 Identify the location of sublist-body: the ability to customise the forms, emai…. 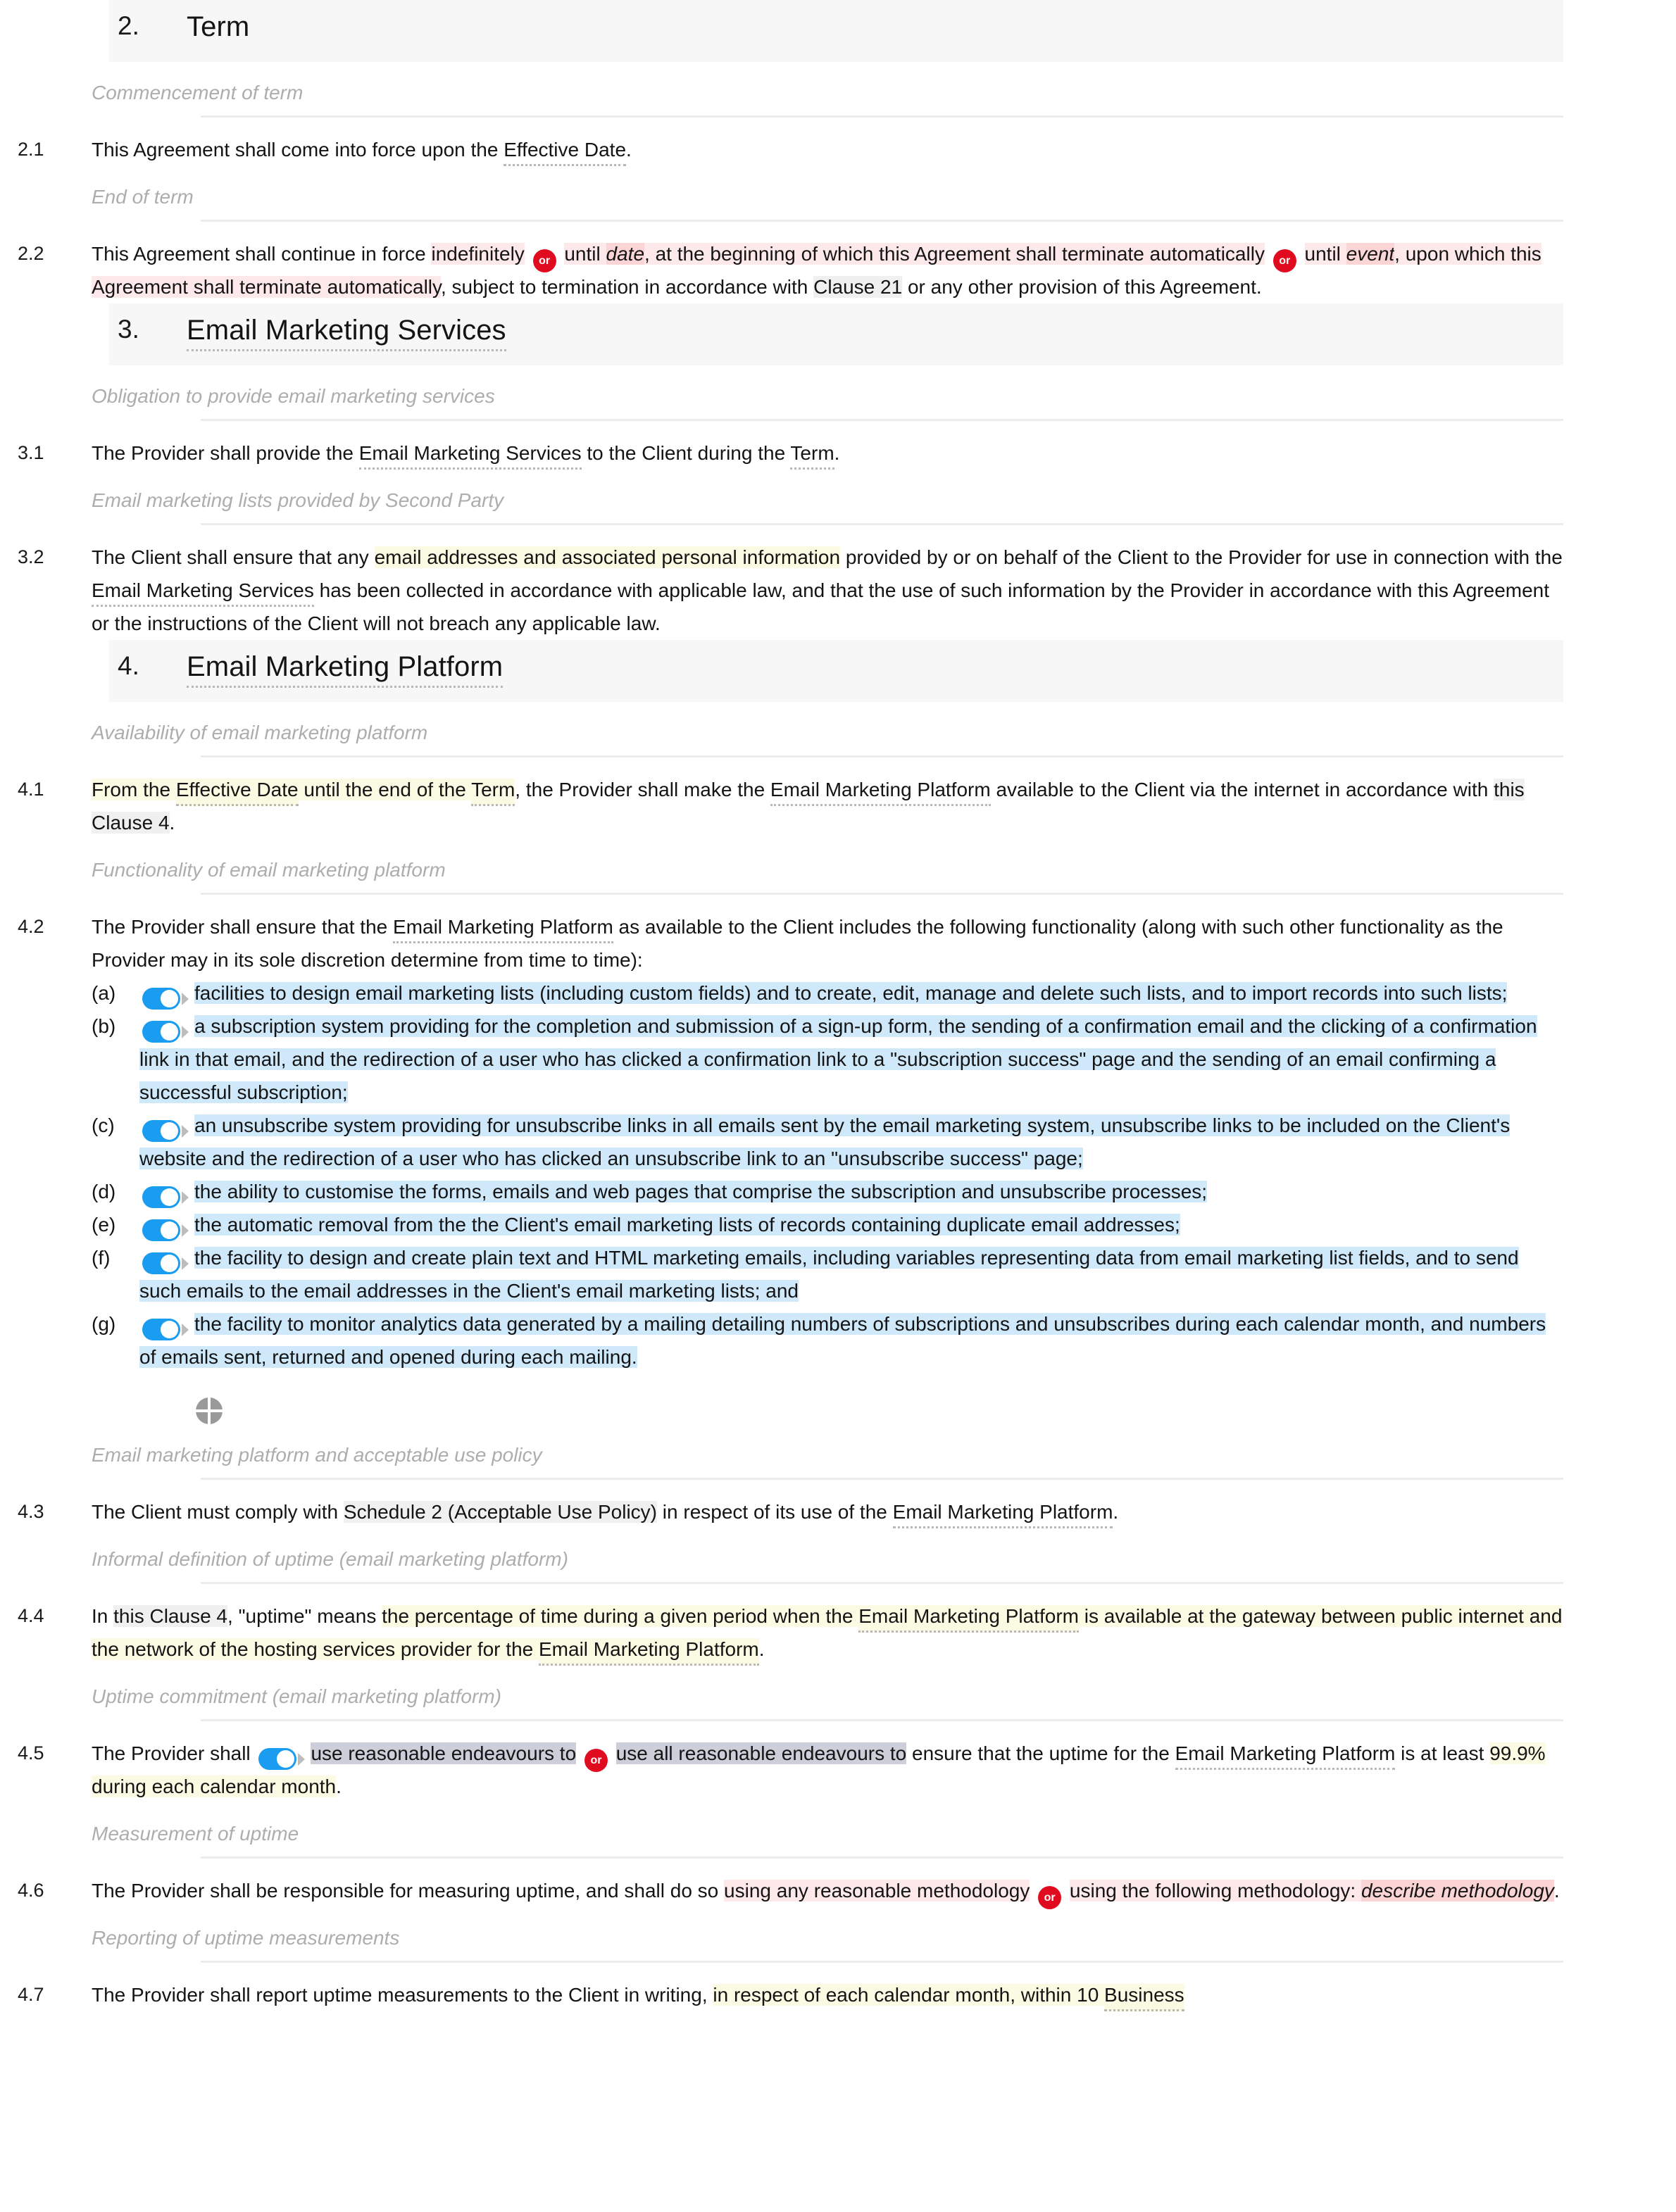
(851, 1192).